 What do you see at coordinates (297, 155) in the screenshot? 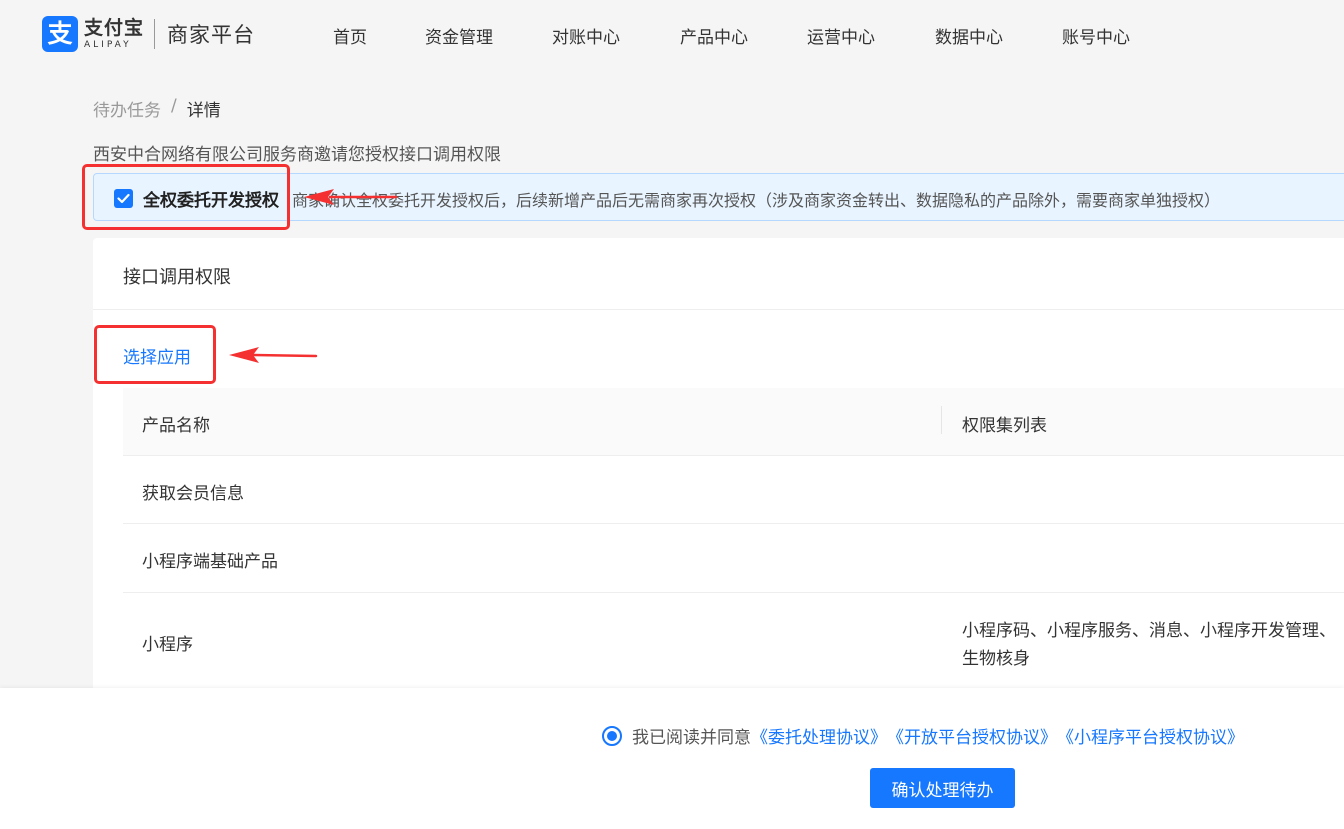
I see `invite-text: 西安中合网络有限公司服务商邀请您授权接口调用权限` at bounding box center [297, 155].